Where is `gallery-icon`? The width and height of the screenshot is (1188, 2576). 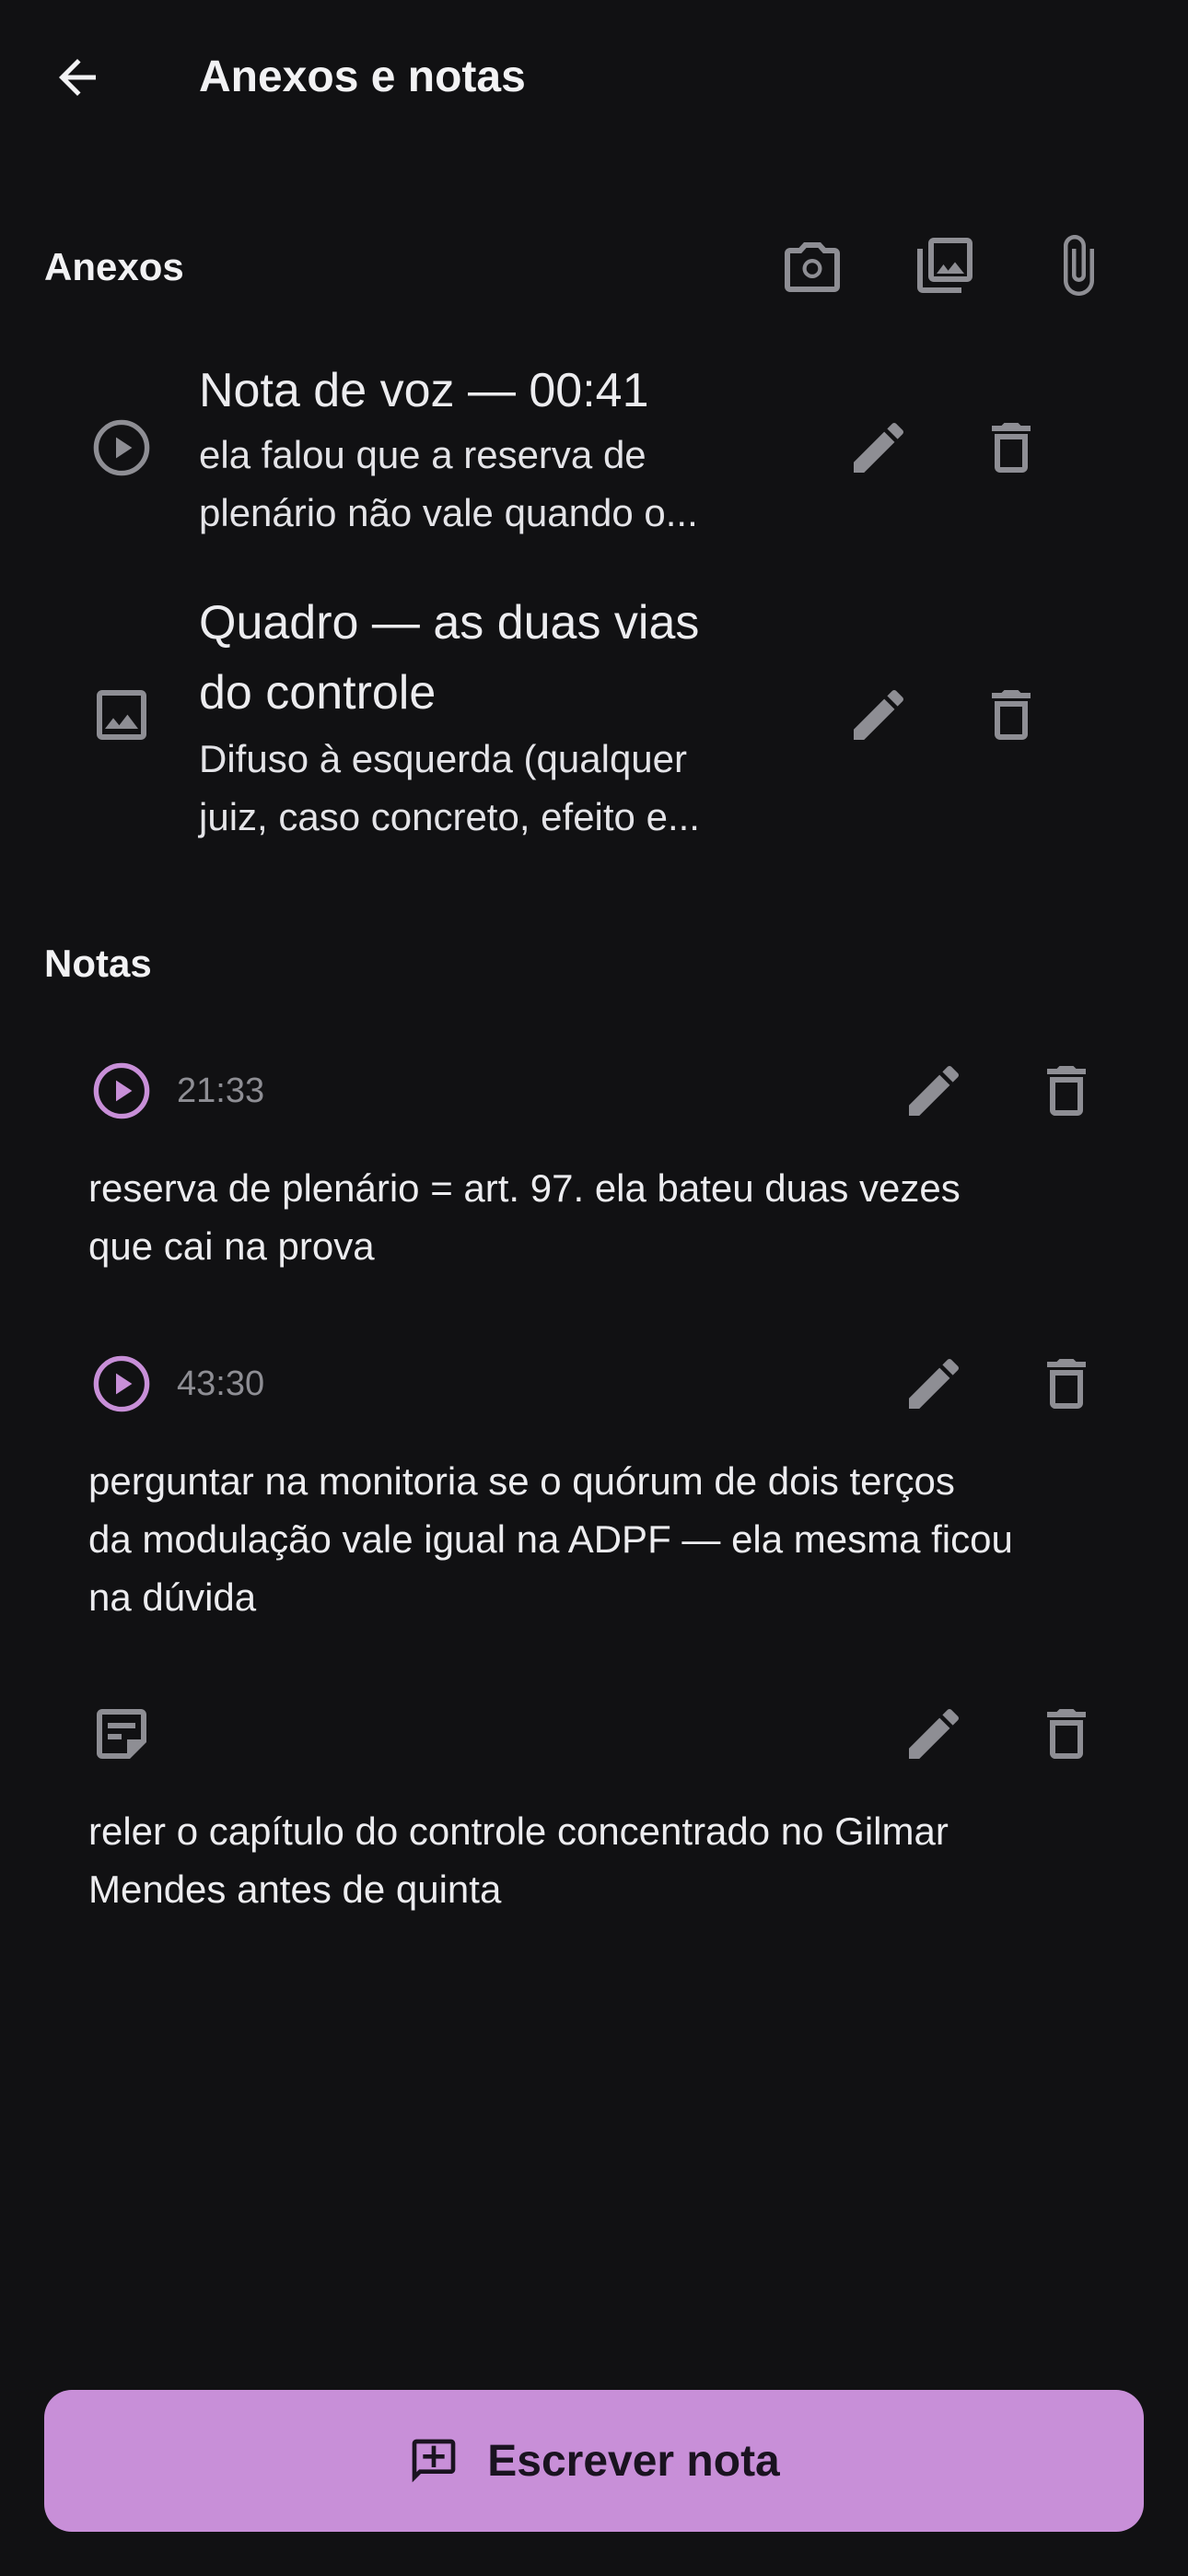
gallery-icon is located at coordinates (945, 265).